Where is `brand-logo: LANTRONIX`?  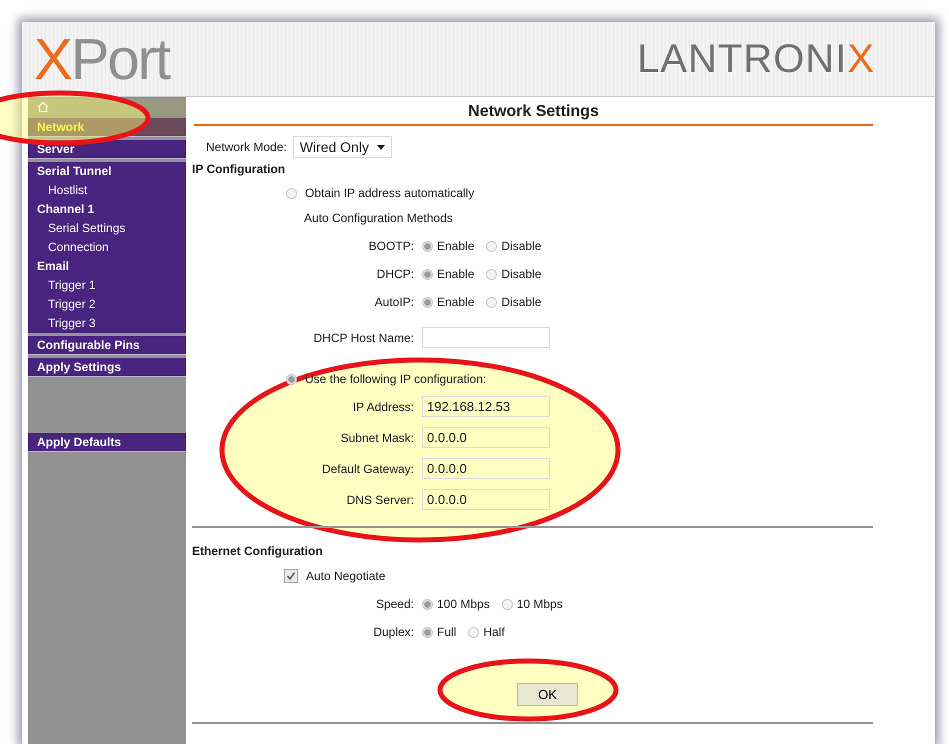
brand-logo: LANTRONIX is located at coordinates (756, 59).